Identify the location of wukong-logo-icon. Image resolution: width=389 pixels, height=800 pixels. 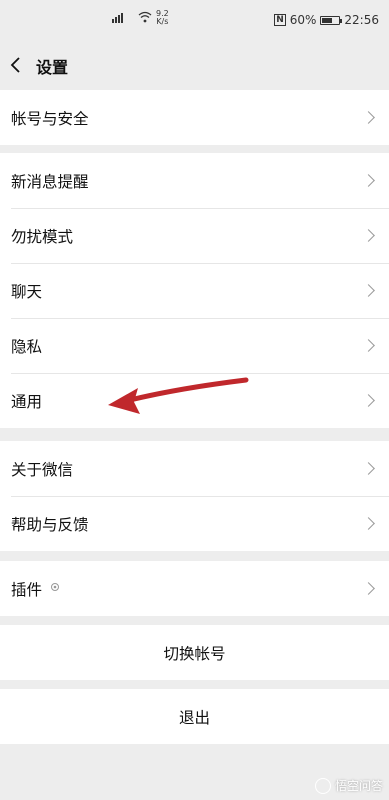
(322, 785).